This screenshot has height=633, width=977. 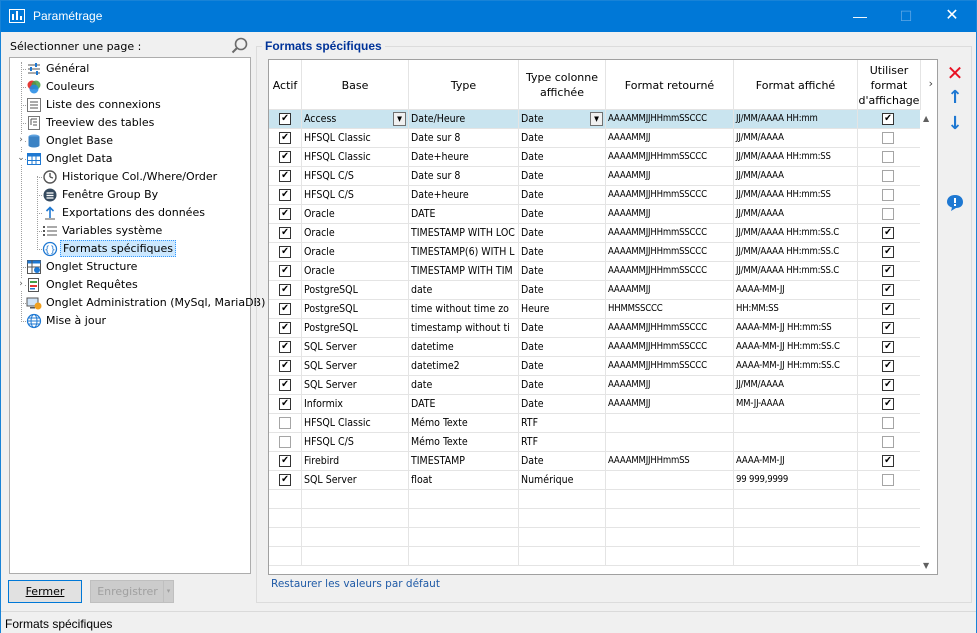 I want to click on header-actif: Actif, so click(x=285, y=85).